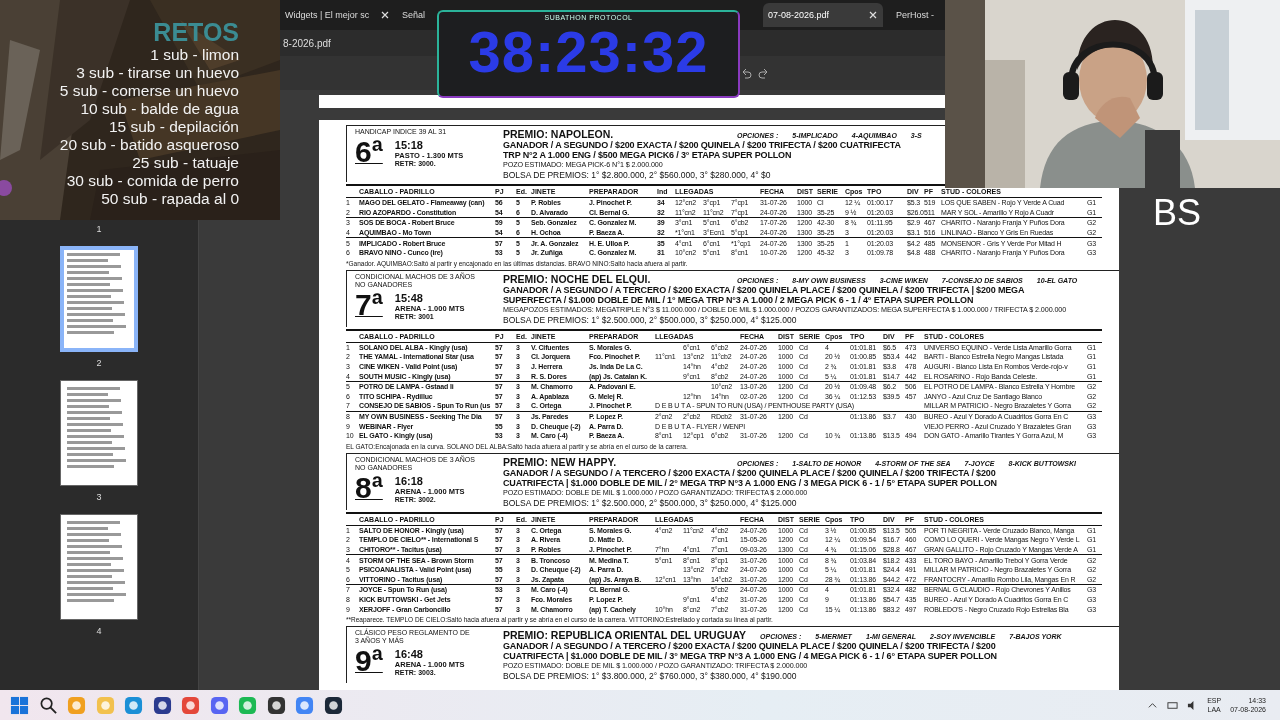 This screenshot has width=1280, height=720. Describe the element at coordinates (99, 497) in the screenshot. I see `page-number: 3` at that location.